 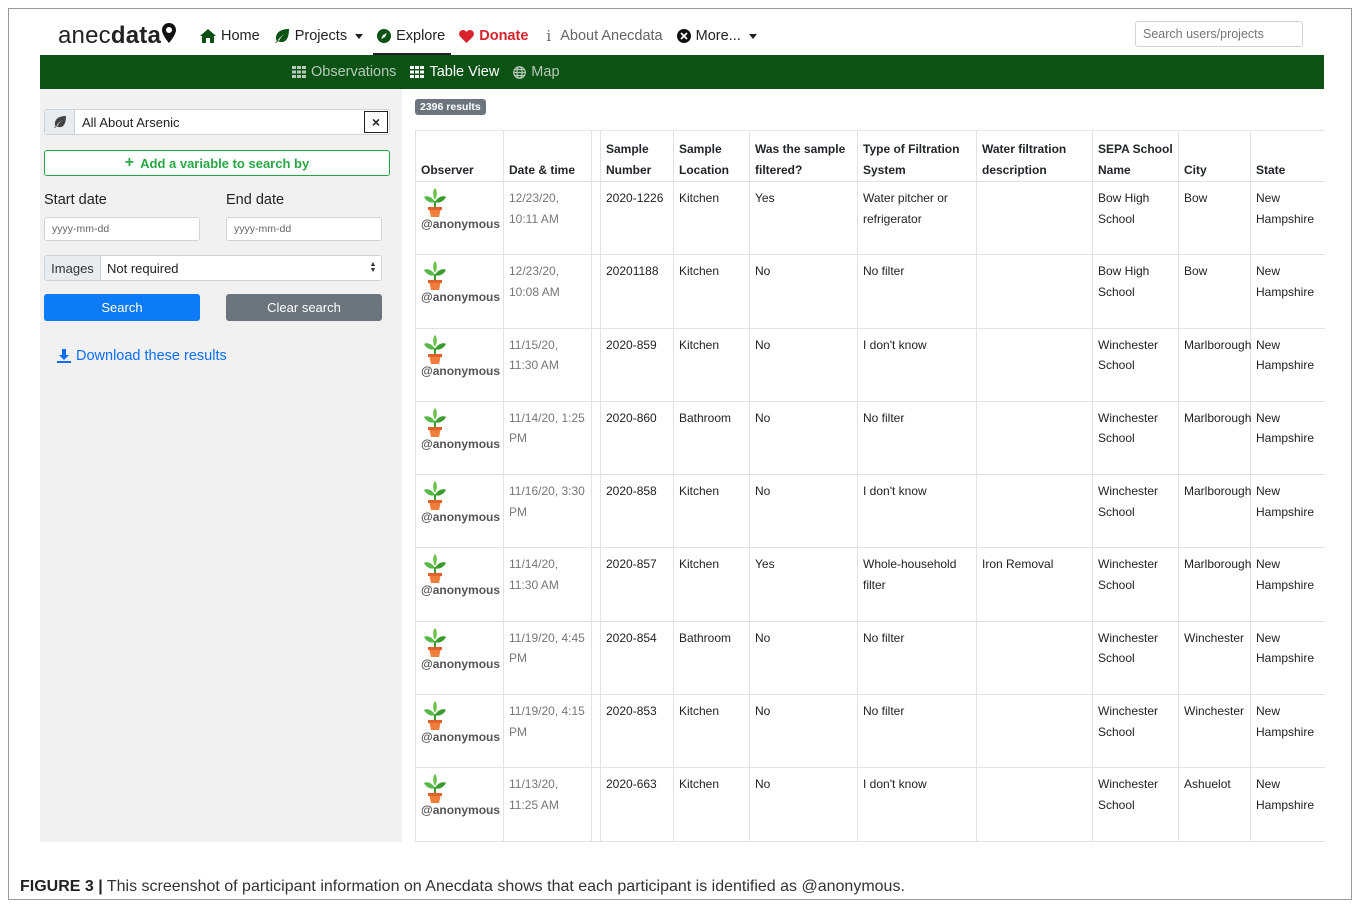 What do you see at coordinates (376, 122) in the screenshot?
I see `clear-project-button: ×` at bounding box center [376, 122].